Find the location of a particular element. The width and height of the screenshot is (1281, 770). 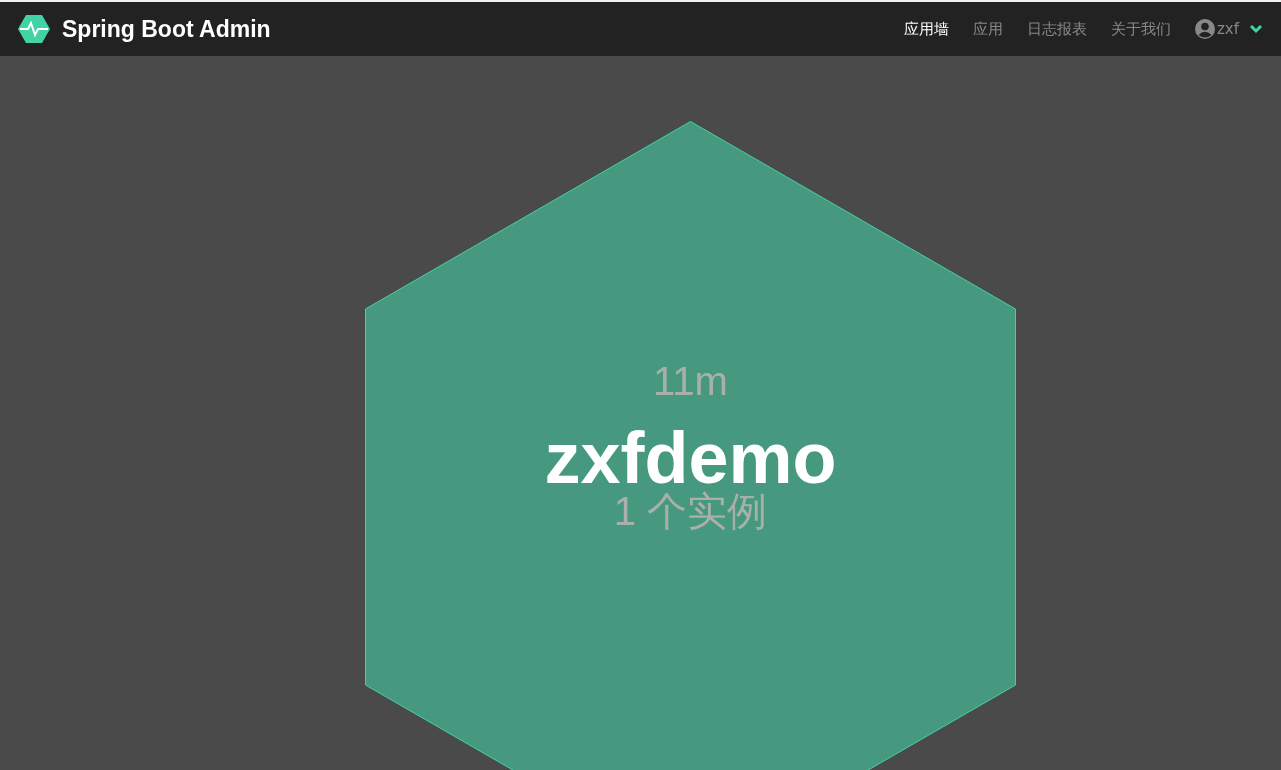

nav-link: 应用 is located at coordinates (987, 29).